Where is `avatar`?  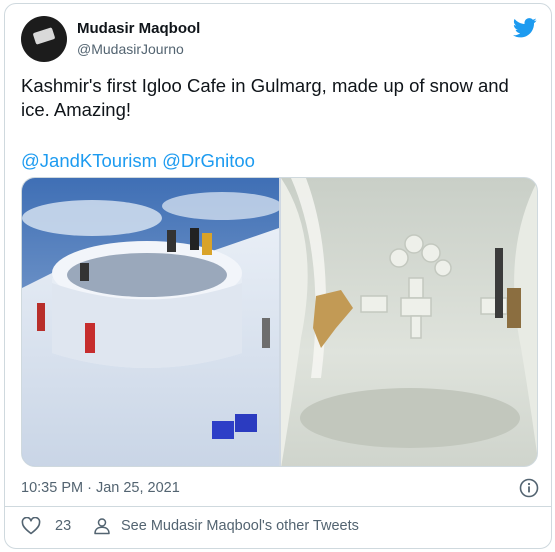 avatar is located at coordinates (44, 39).